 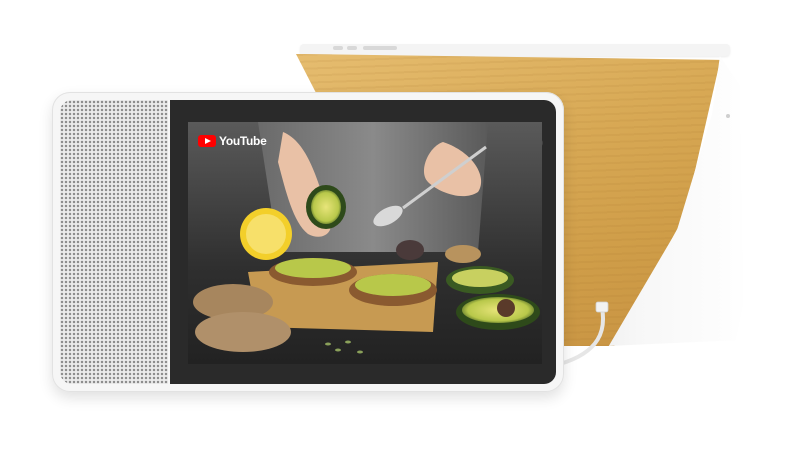 I want to click on speaker-grille, so click(x=114, y=242).